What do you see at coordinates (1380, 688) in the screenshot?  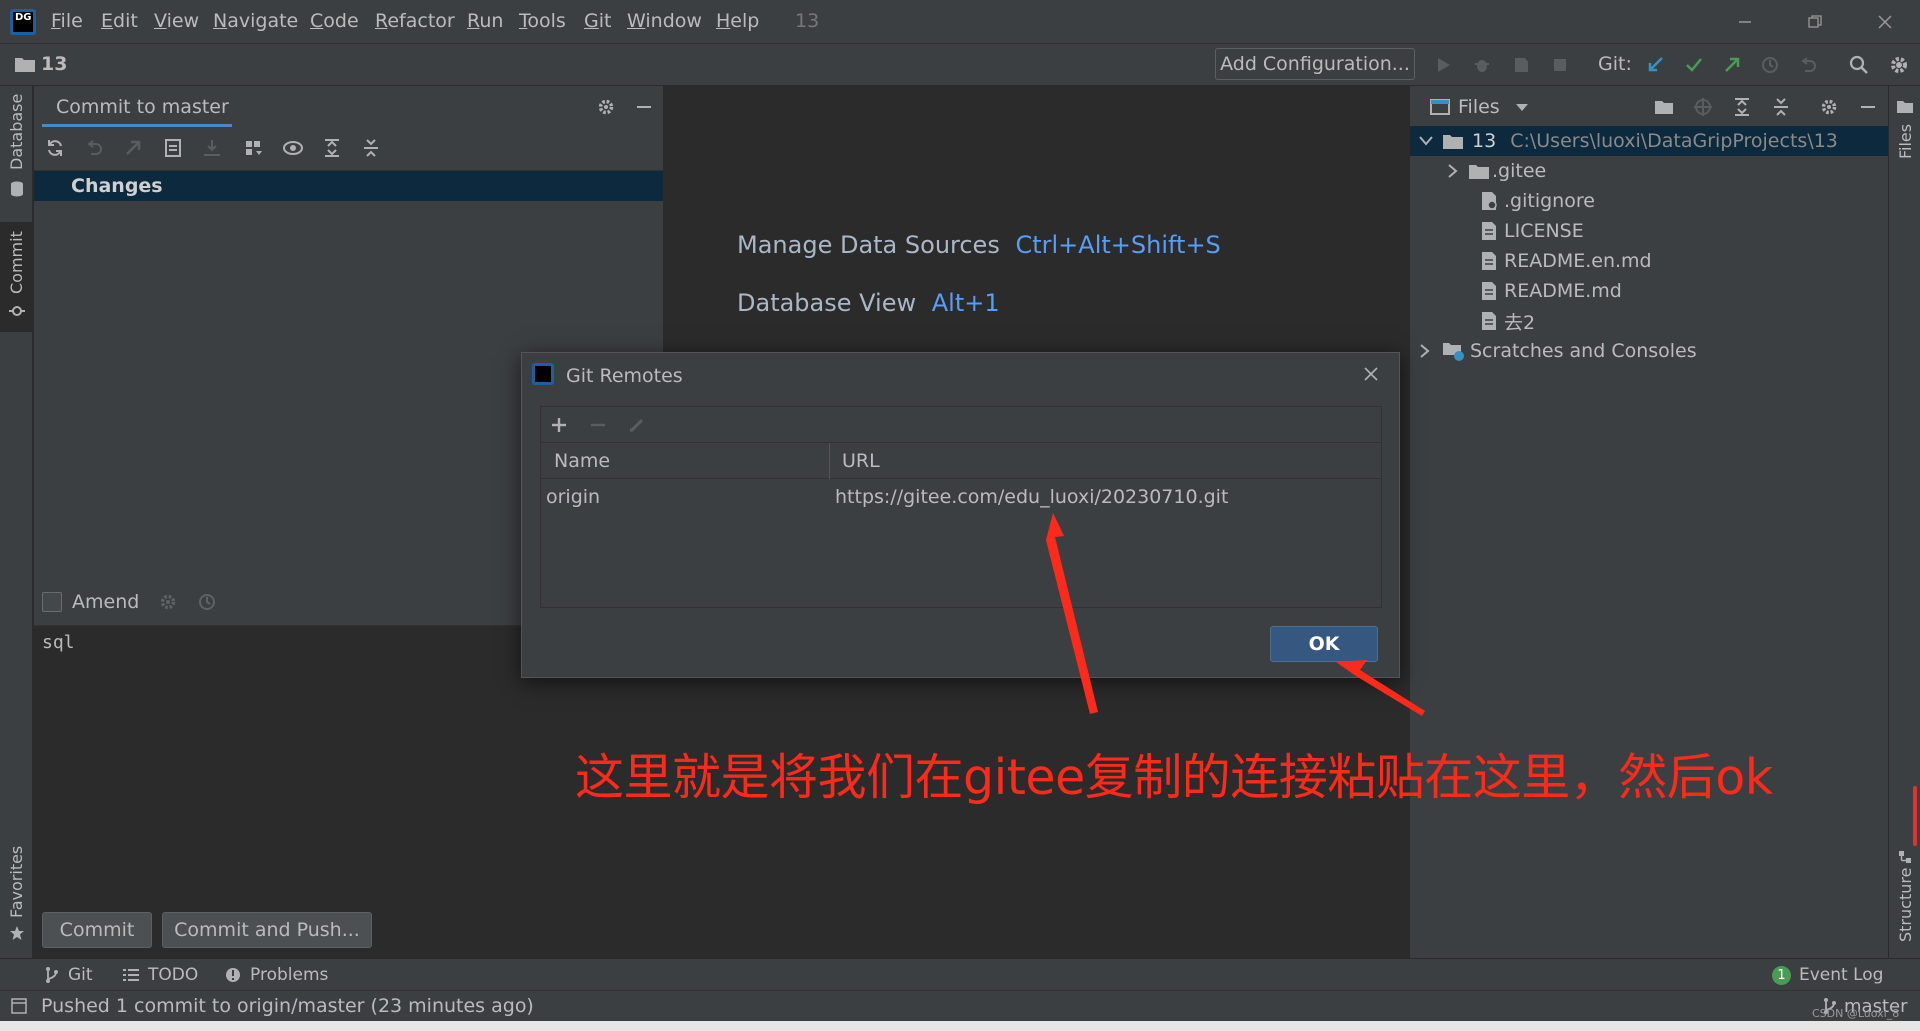 I see `annotation-arrow-ok` at bounding box center [1380, 688].